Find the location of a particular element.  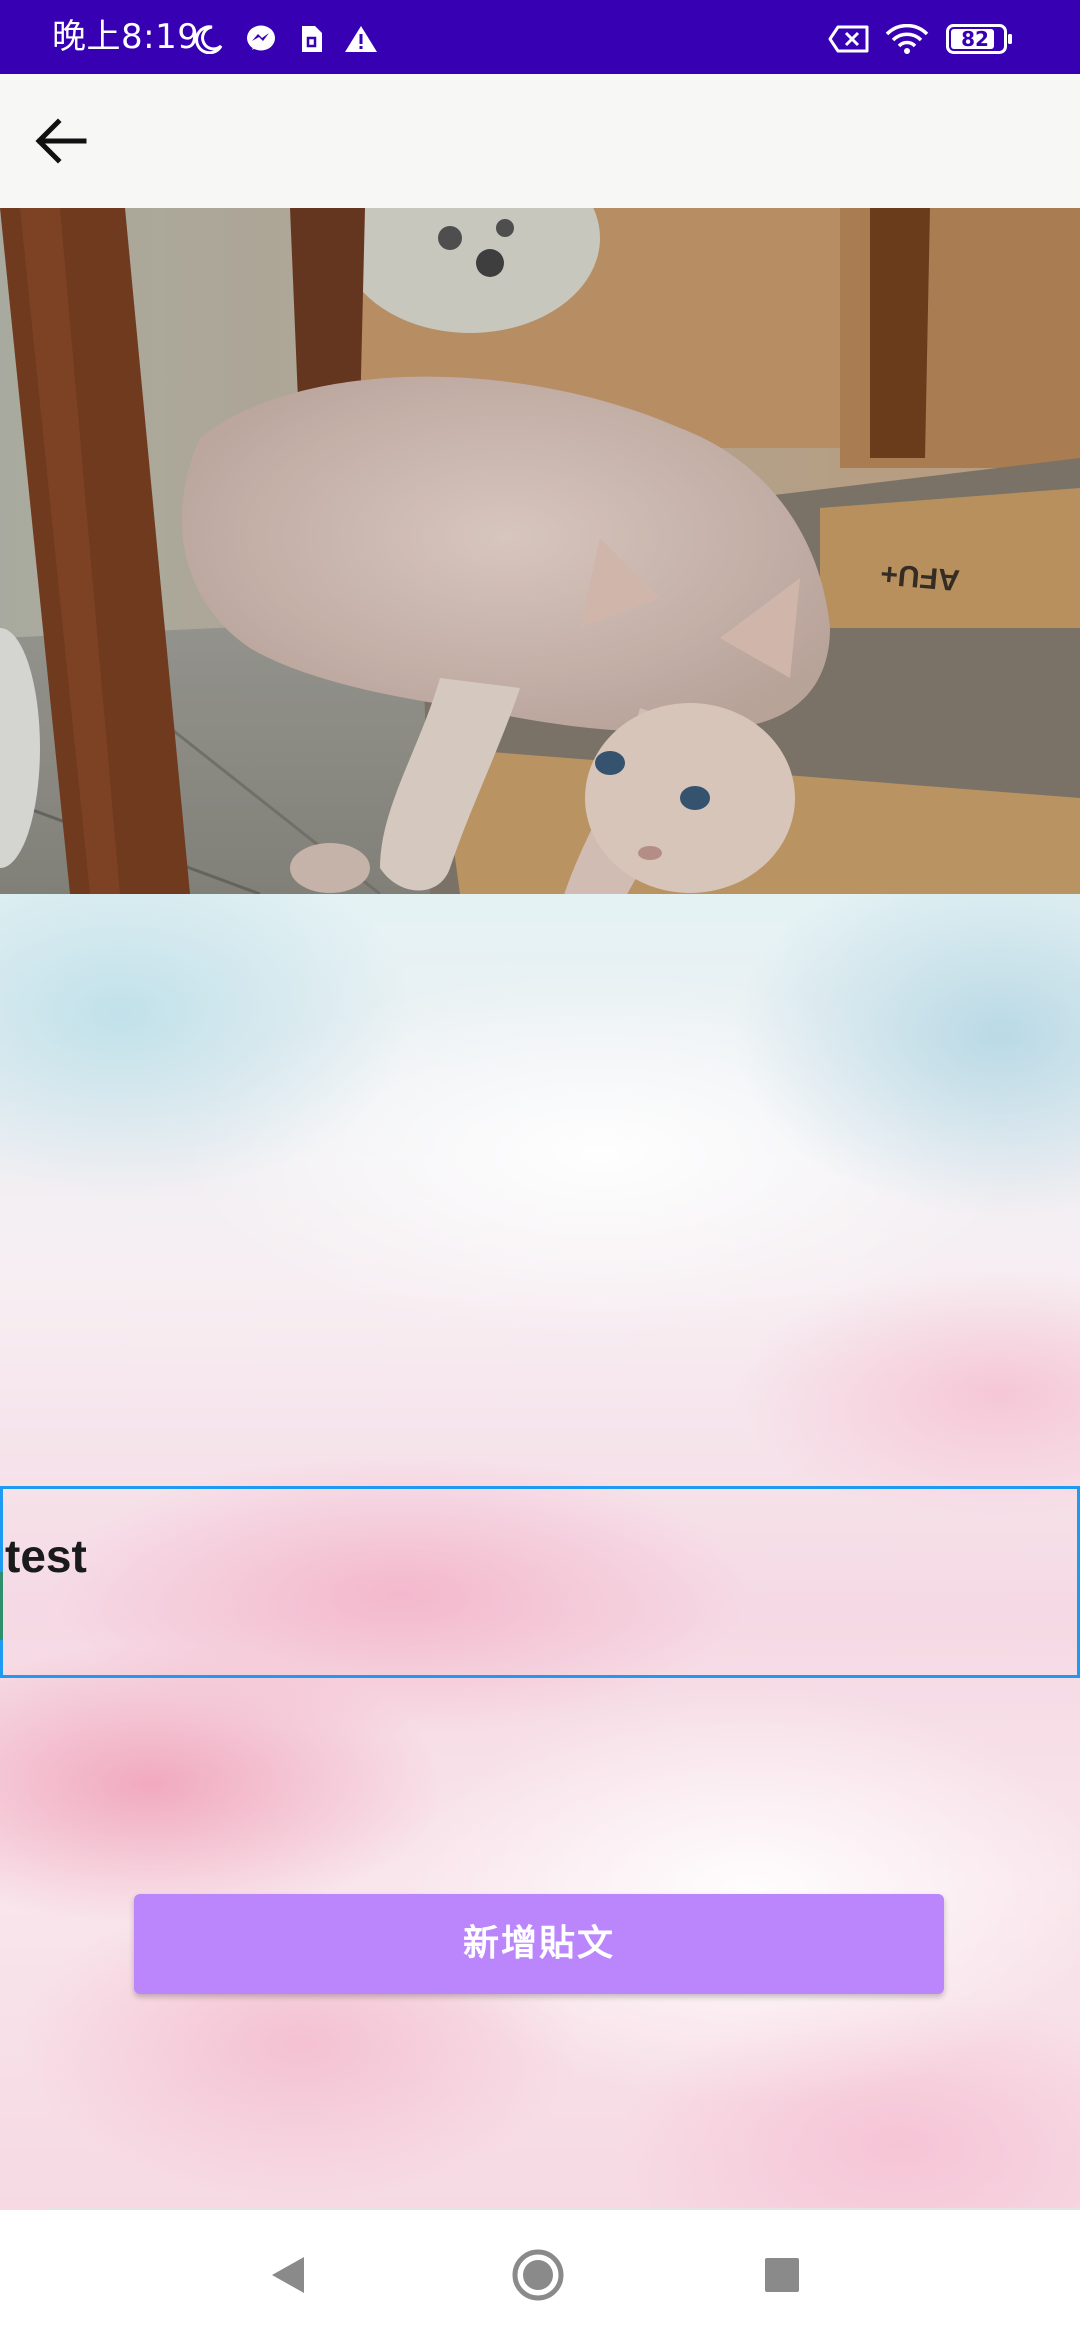

battery-icon: 82 is located at coordinates (980, 39).